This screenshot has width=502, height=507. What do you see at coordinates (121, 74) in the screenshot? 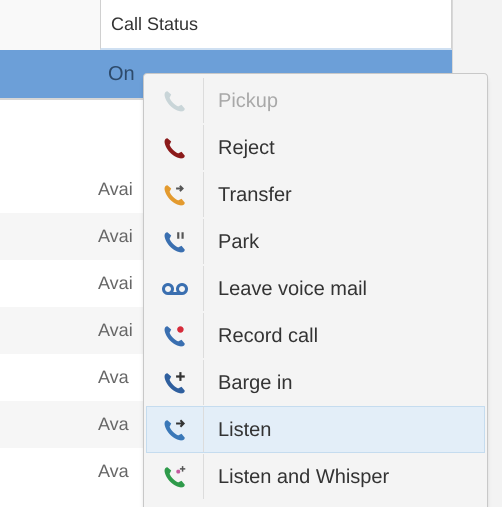
I see `table-cell-text: On` at bounding box center [121, 74].